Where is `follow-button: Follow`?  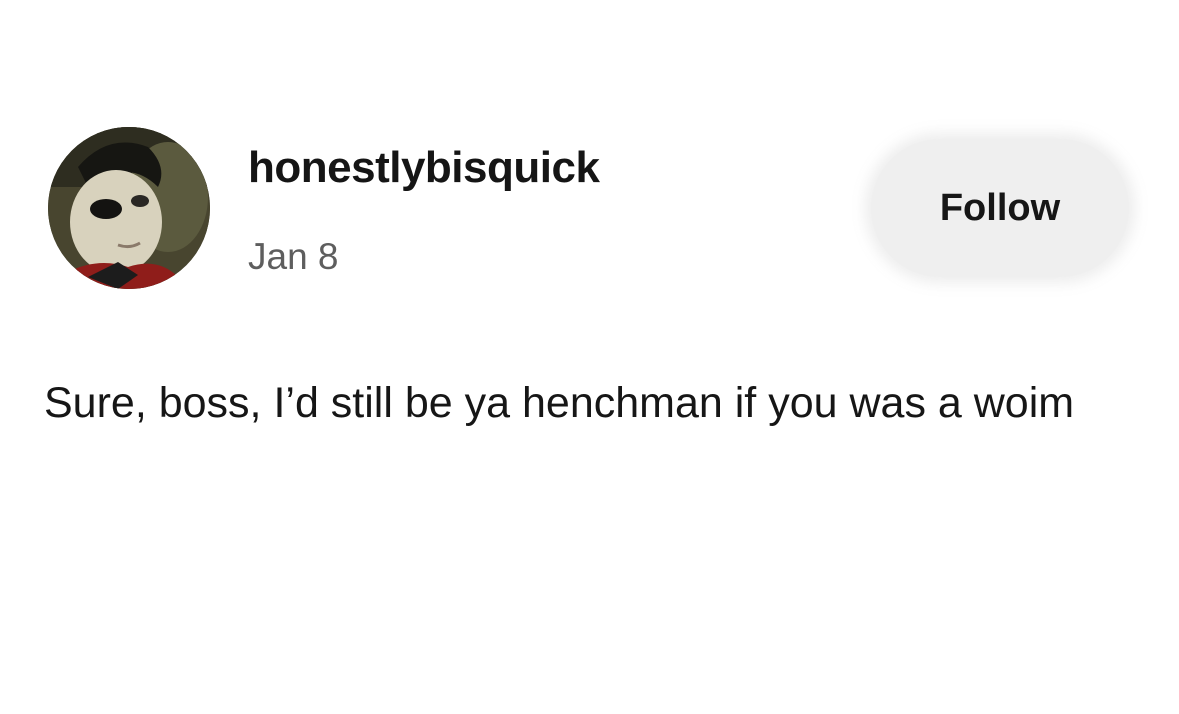 follow-button: Follow is located at coordinates (1000, 208).